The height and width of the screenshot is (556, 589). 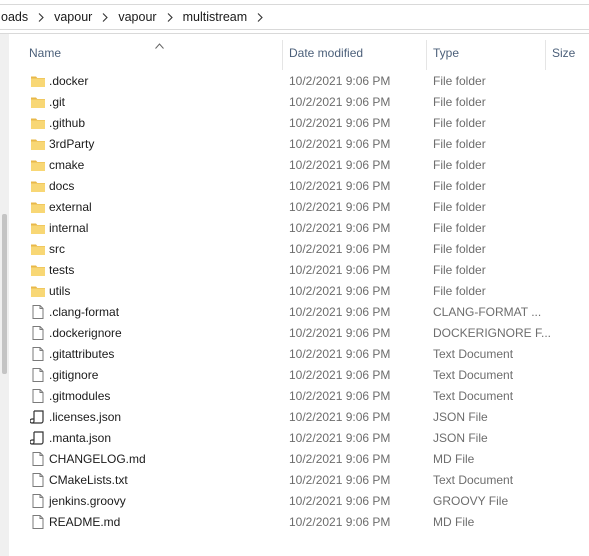 I want to click on file-name: CMakeLists.txt, so click(x=88, y=480).